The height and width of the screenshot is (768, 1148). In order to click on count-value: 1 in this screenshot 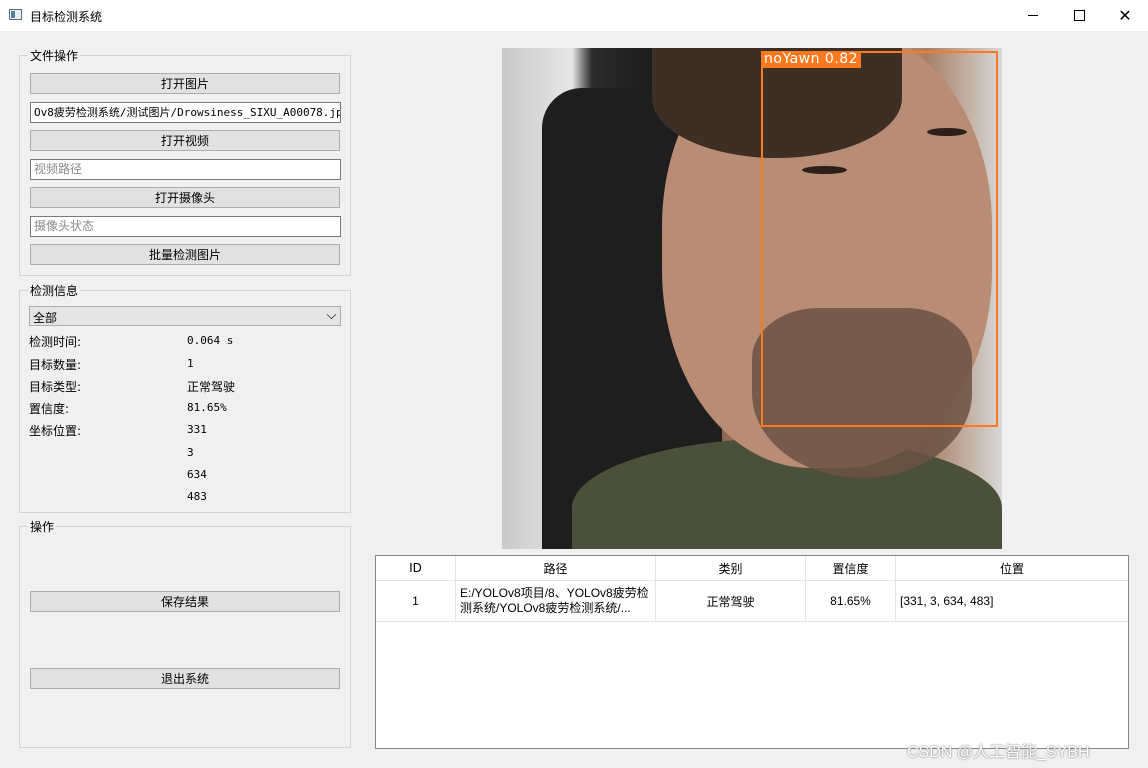, I will do `click(190, 363)`.